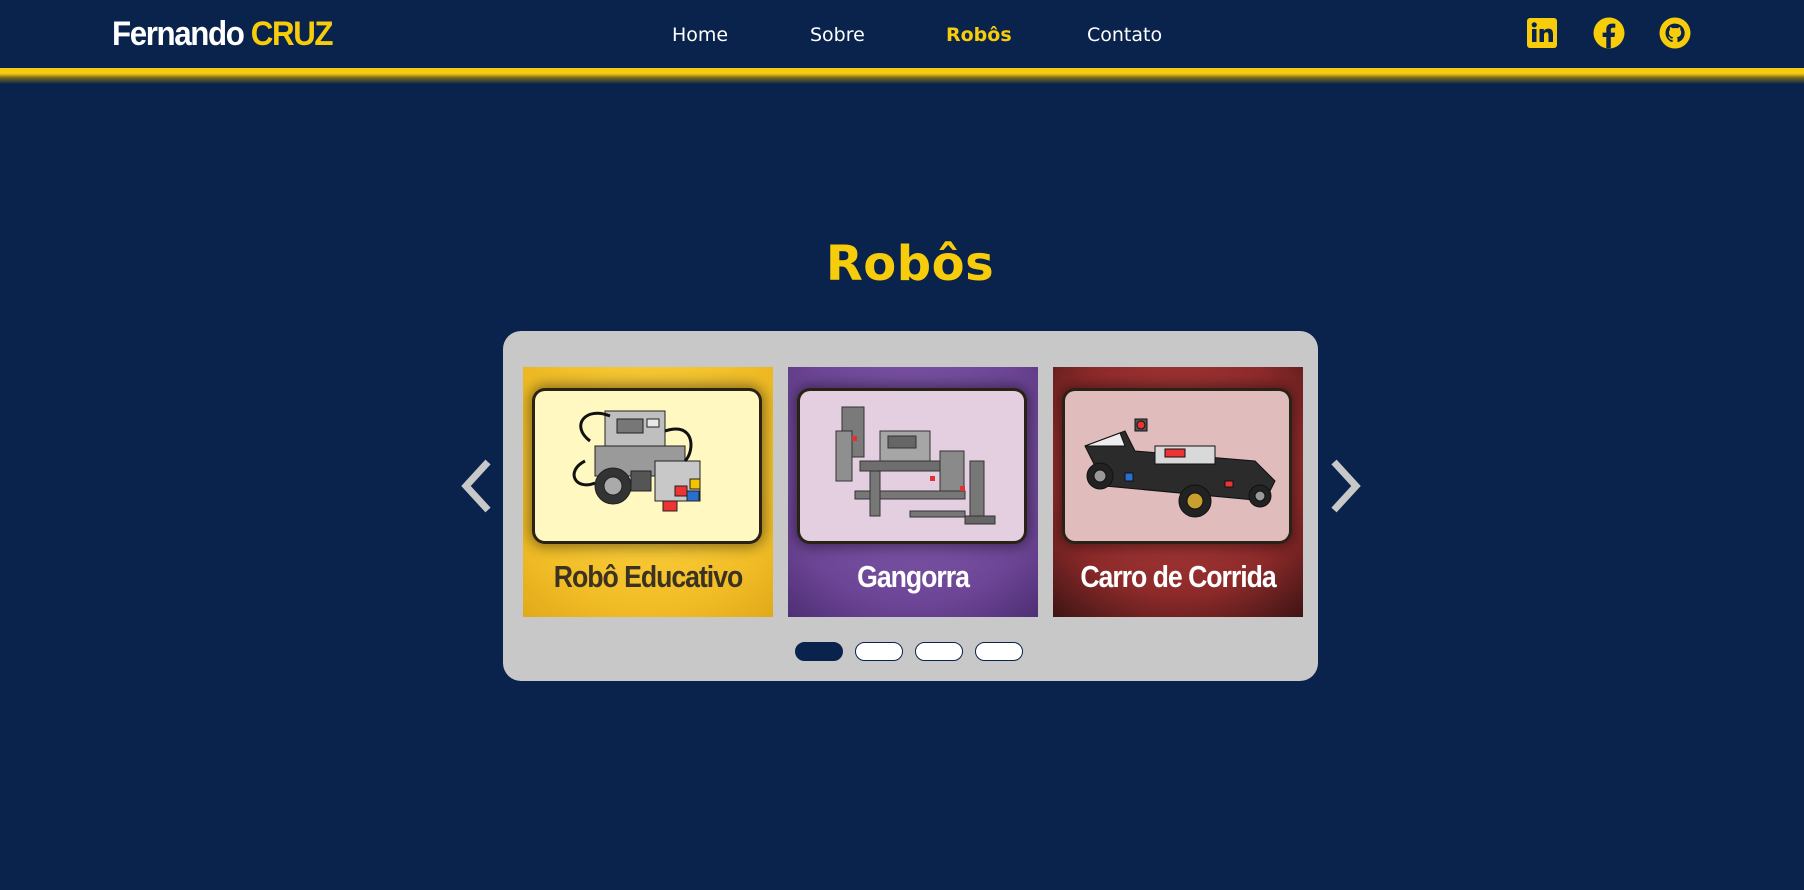 This screenshot has height=890, width=1804. I want to click on robot-card: Robô Educativo, so click(648, 492).